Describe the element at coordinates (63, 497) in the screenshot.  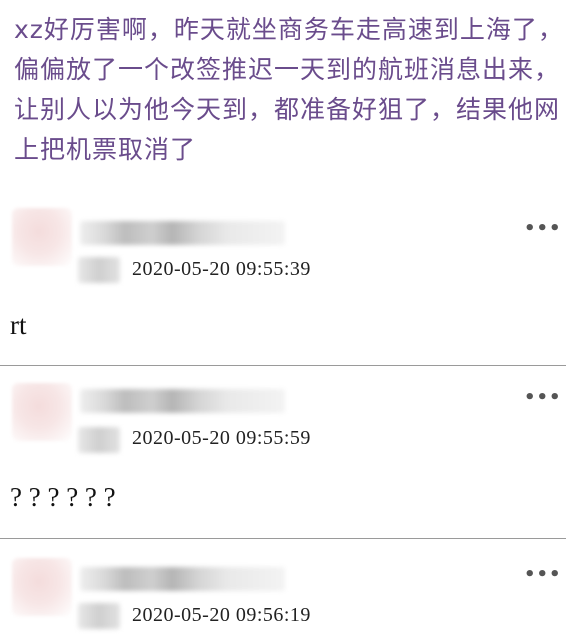
I see `comment-text: ? ? ? ? ? ?` at that location.